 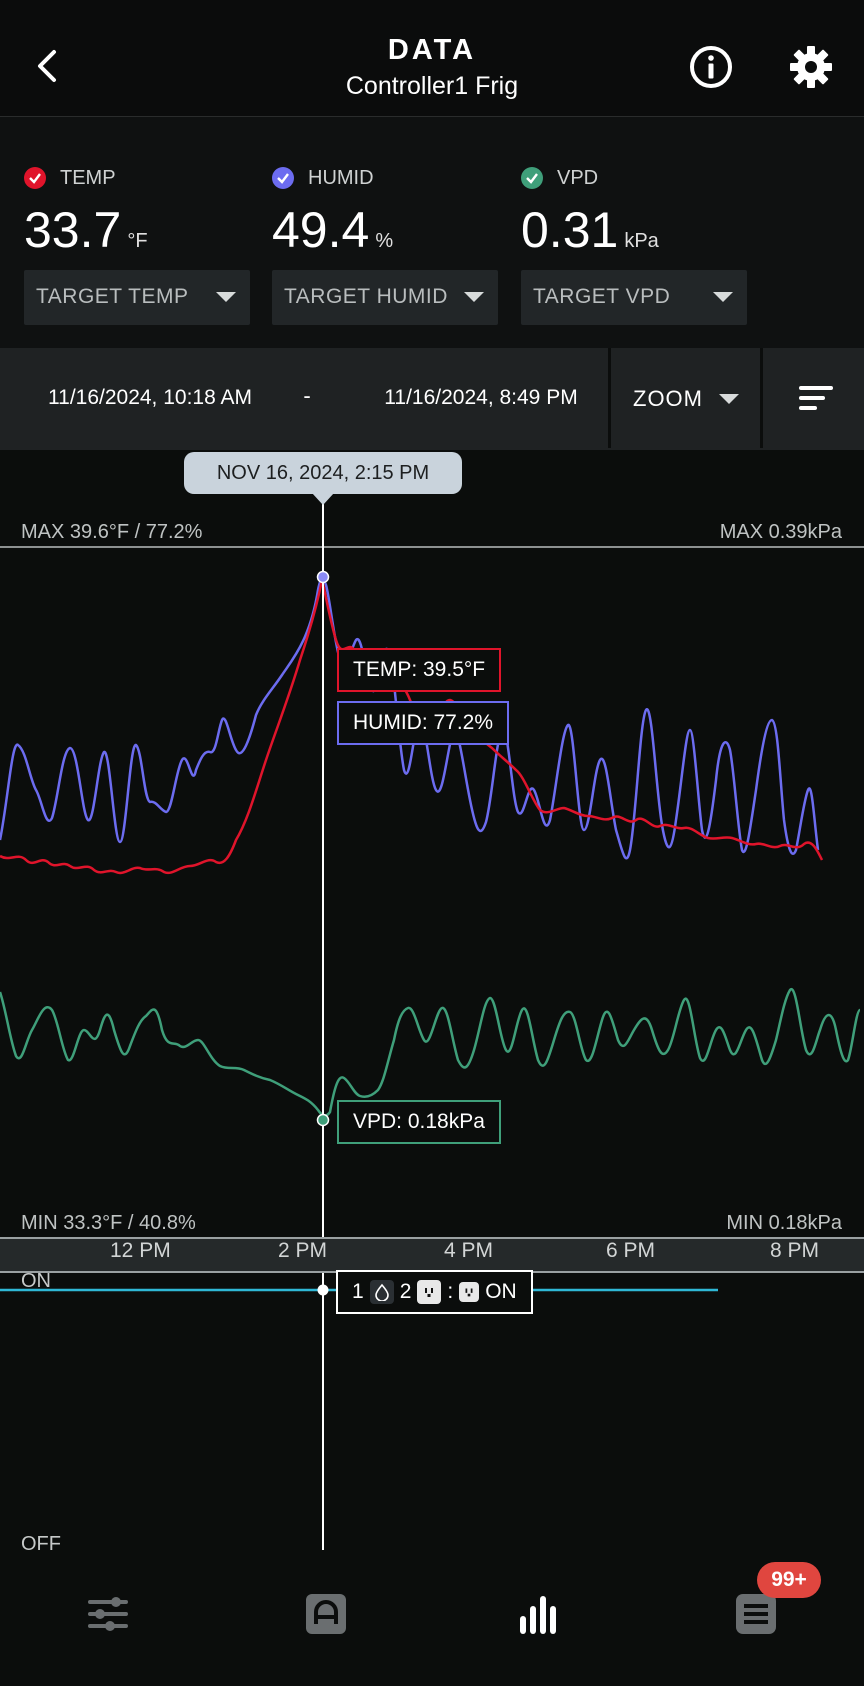 I want to click on max-right-label: MAX 0.39kPa, so click(x=780, y=532).